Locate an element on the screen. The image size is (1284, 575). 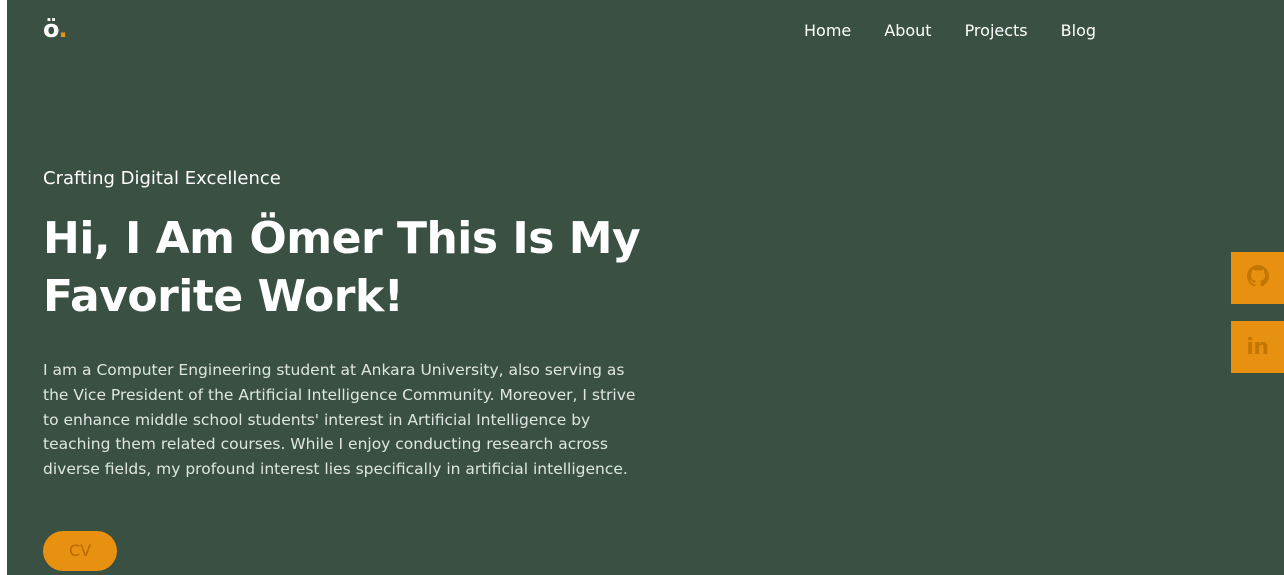
nav-about: About is located at coordinates (907, 31).